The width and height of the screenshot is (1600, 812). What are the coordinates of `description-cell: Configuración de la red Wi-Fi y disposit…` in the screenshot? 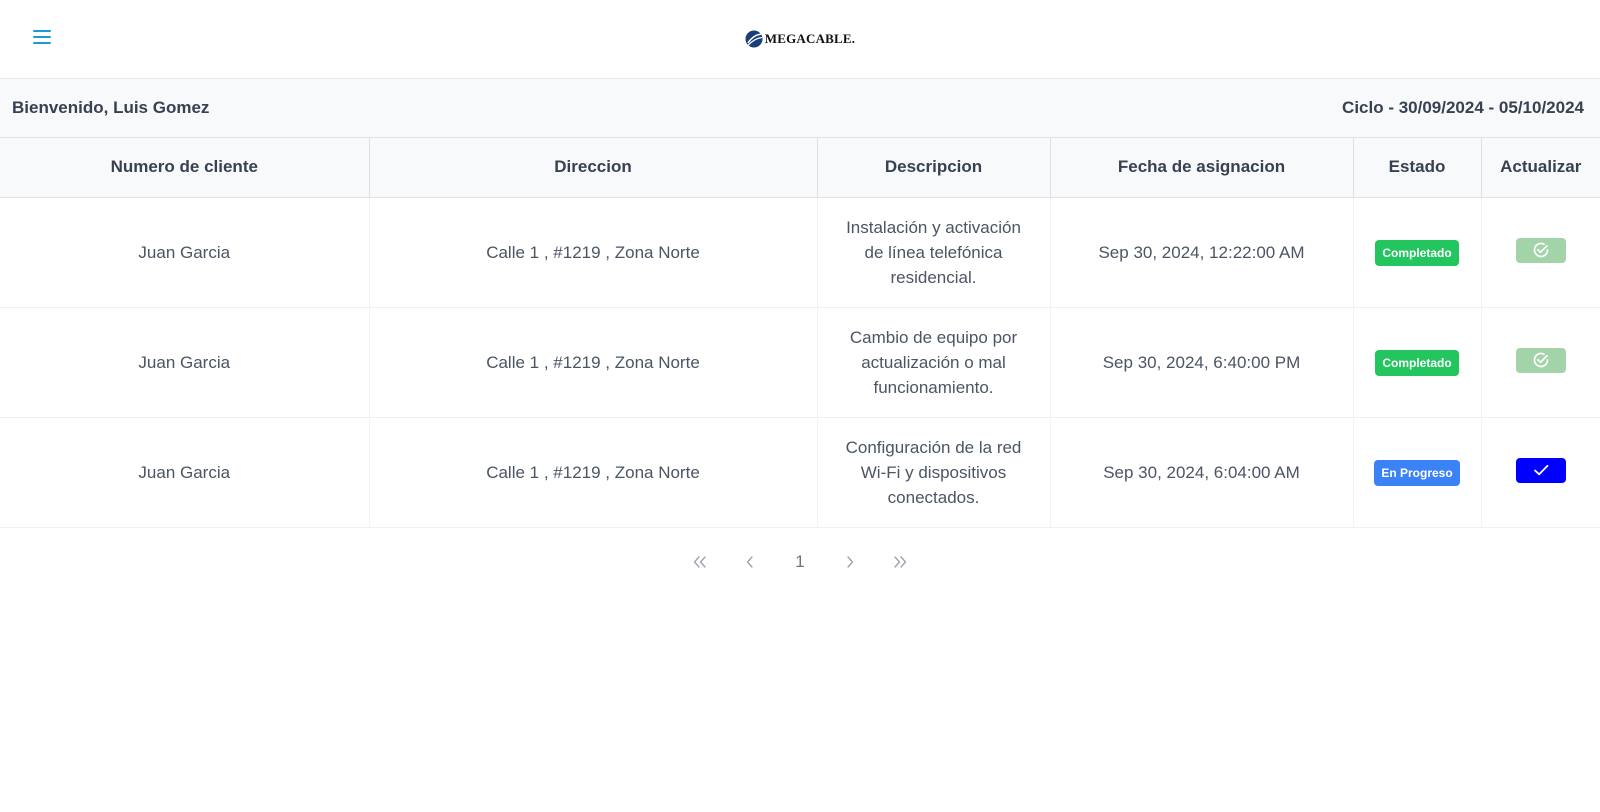 It's located at (934, 472).